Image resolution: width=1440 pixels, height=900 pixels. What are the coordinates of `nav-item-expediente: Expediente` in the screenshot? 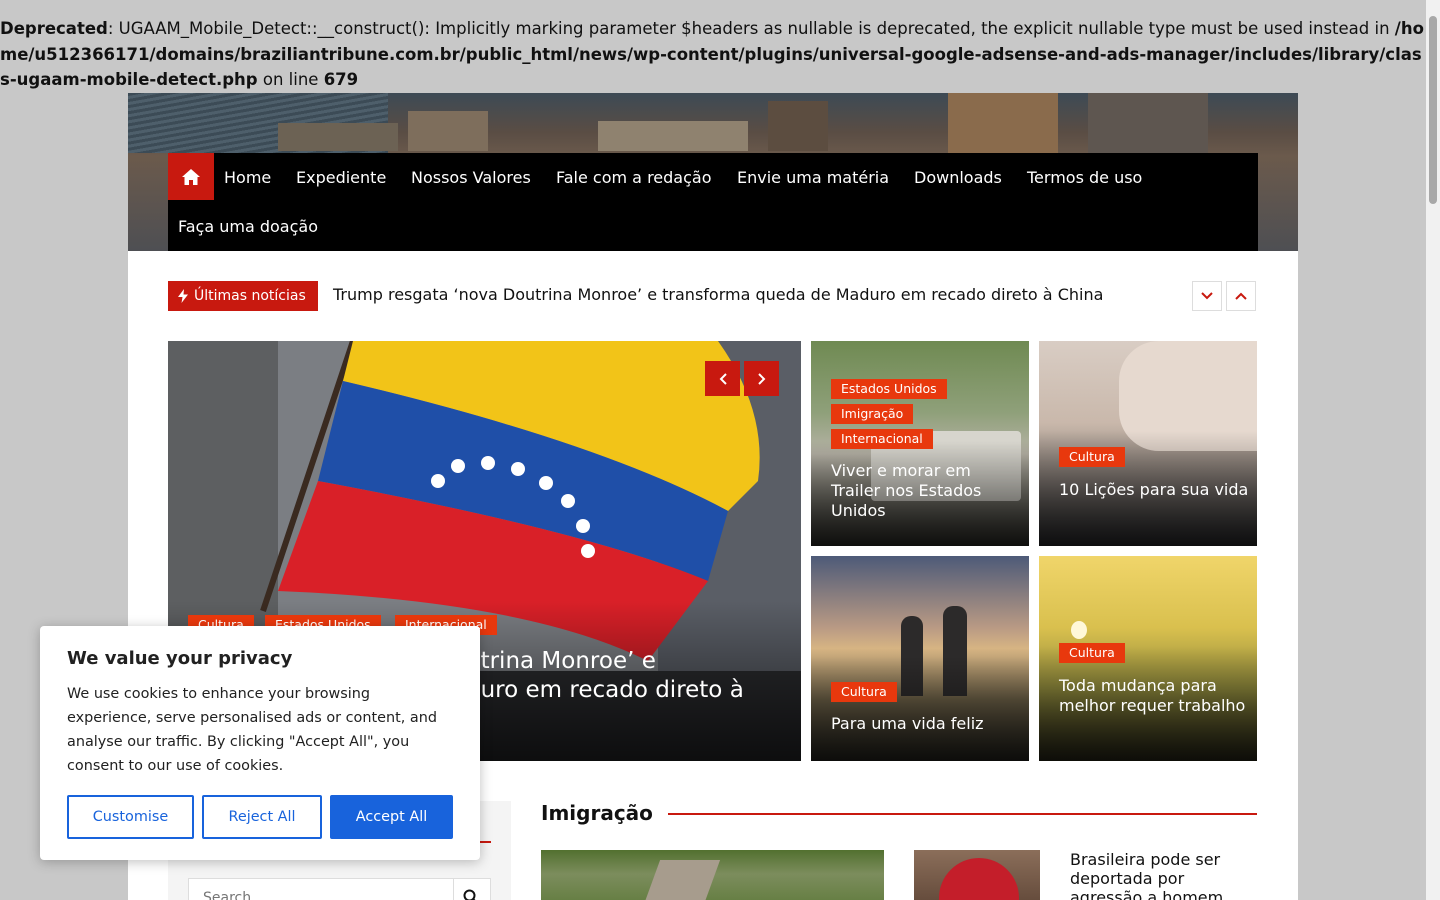 It's located at (341, 178).